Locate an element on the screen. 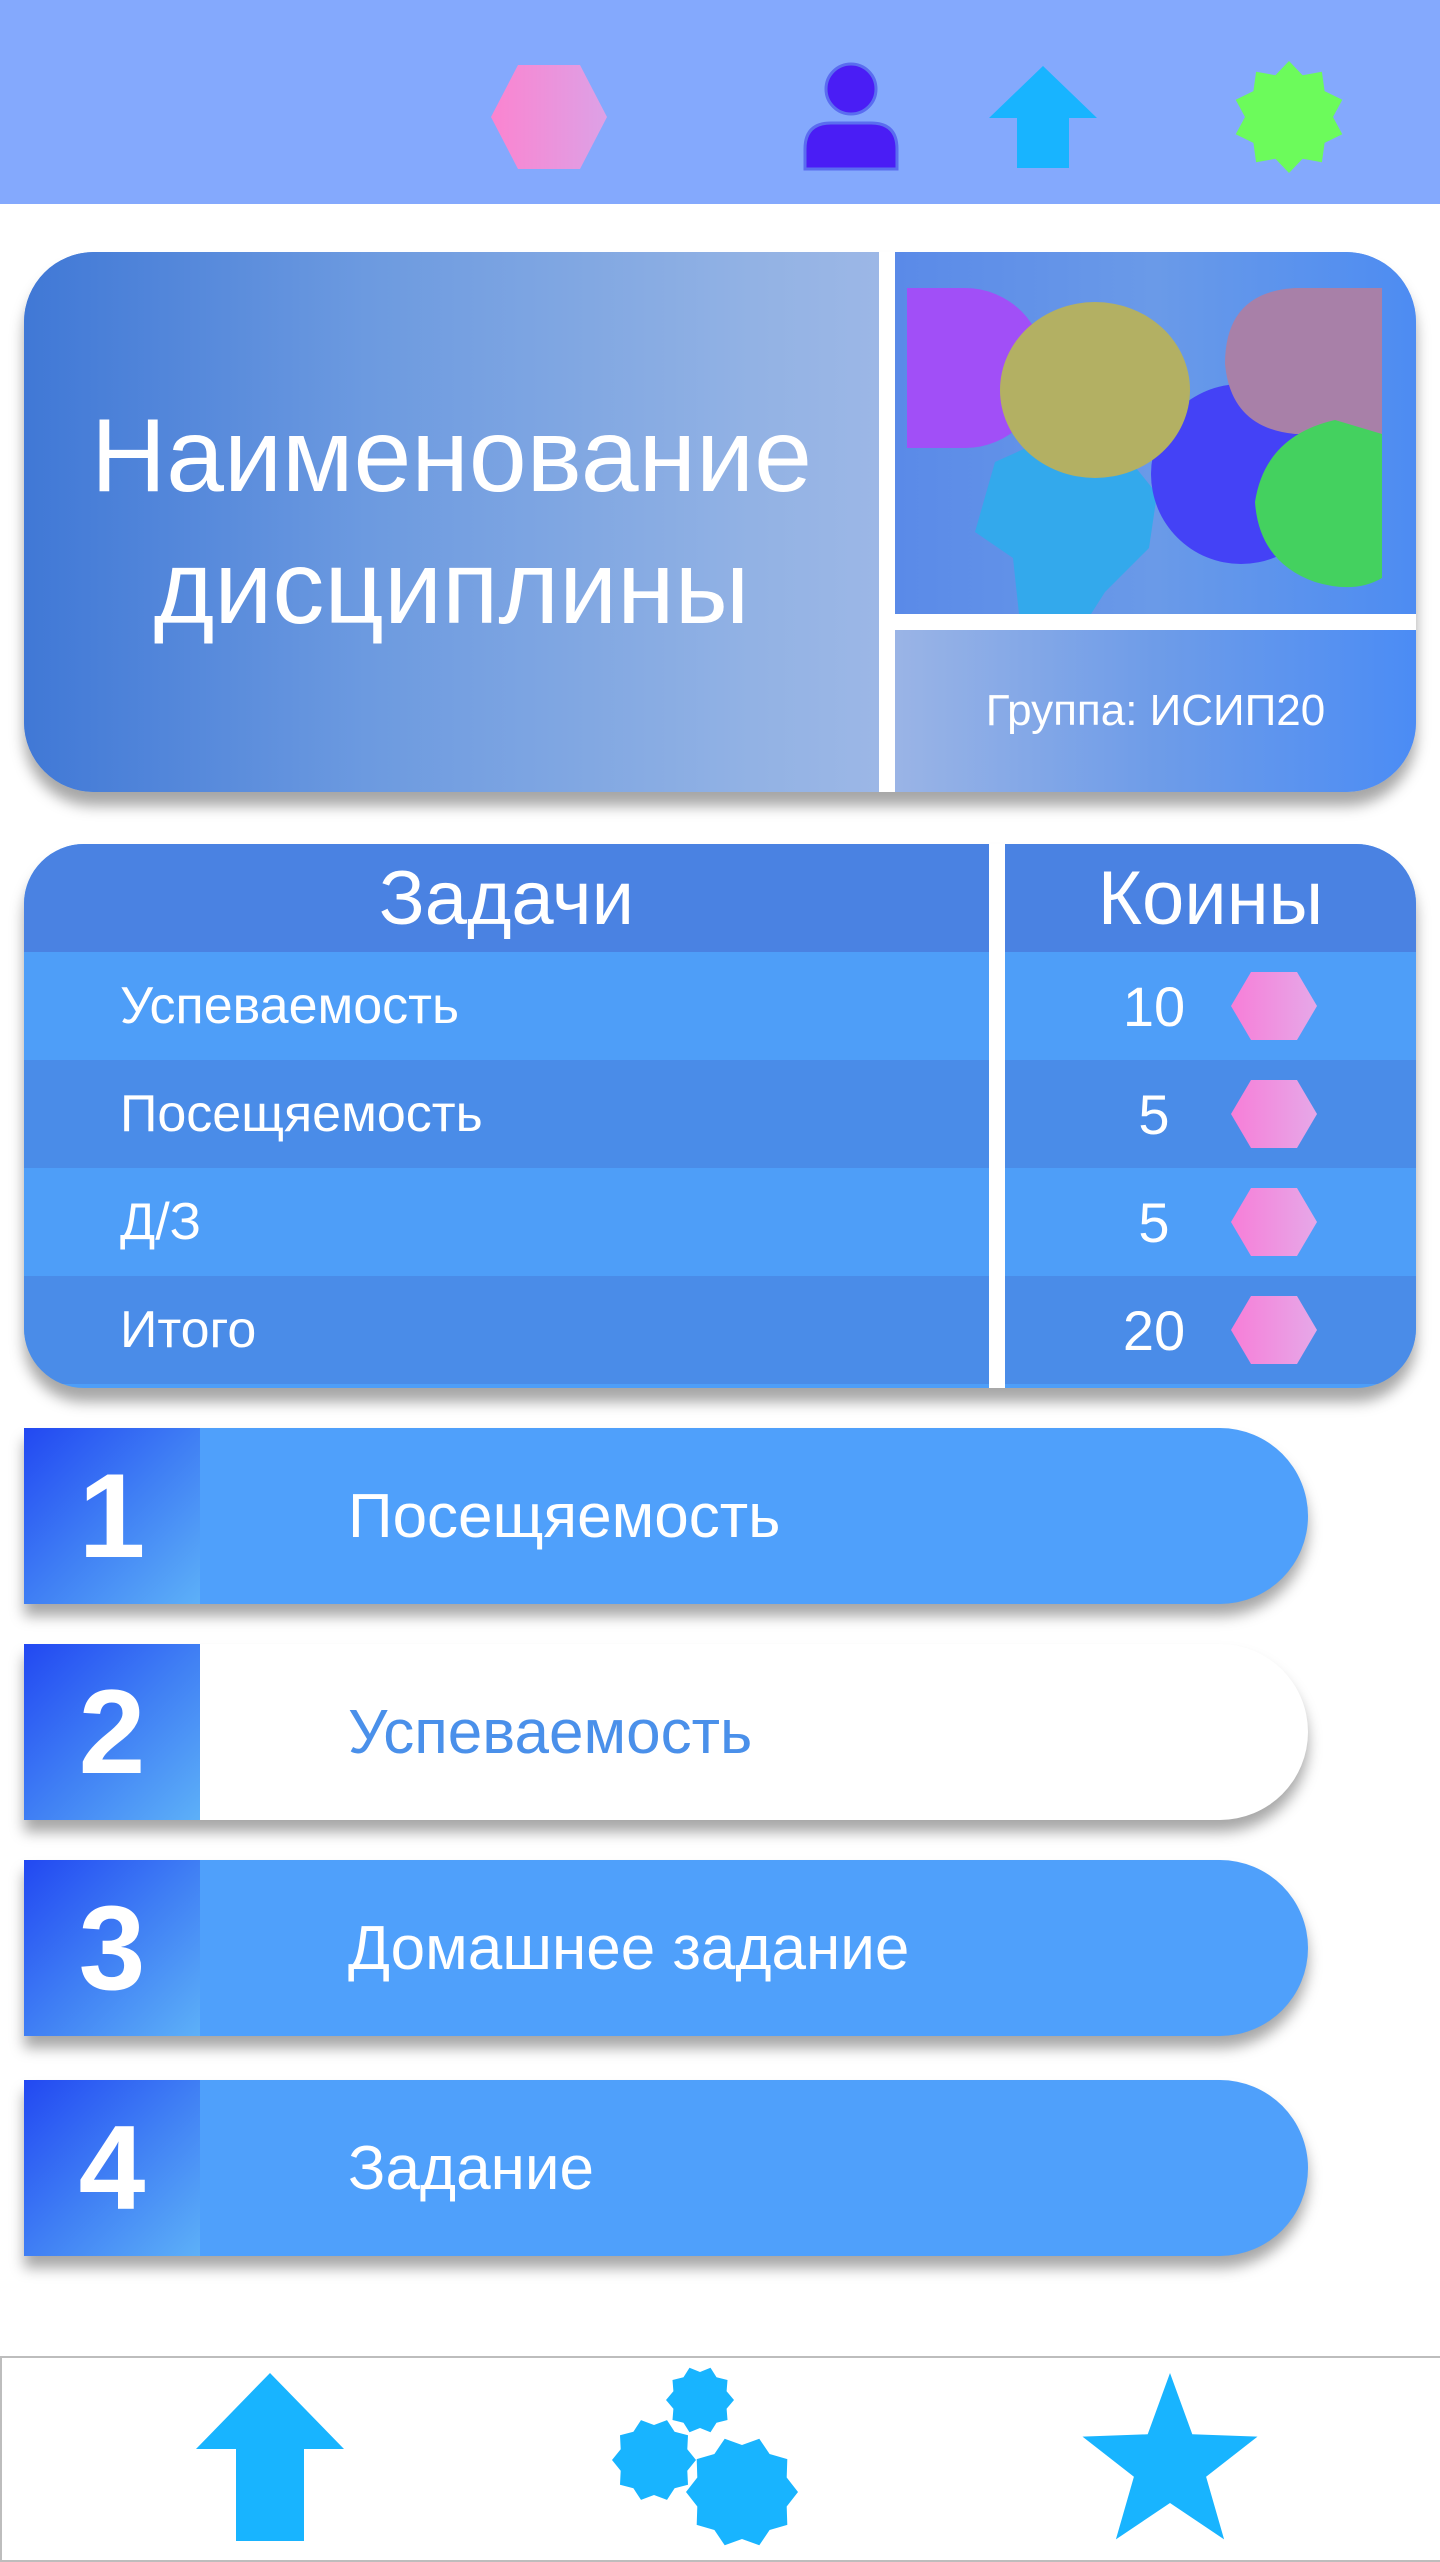 The height and width of the screenshot is (2562, 1440). card-divider-vertical is located at coordinates (887, 522).